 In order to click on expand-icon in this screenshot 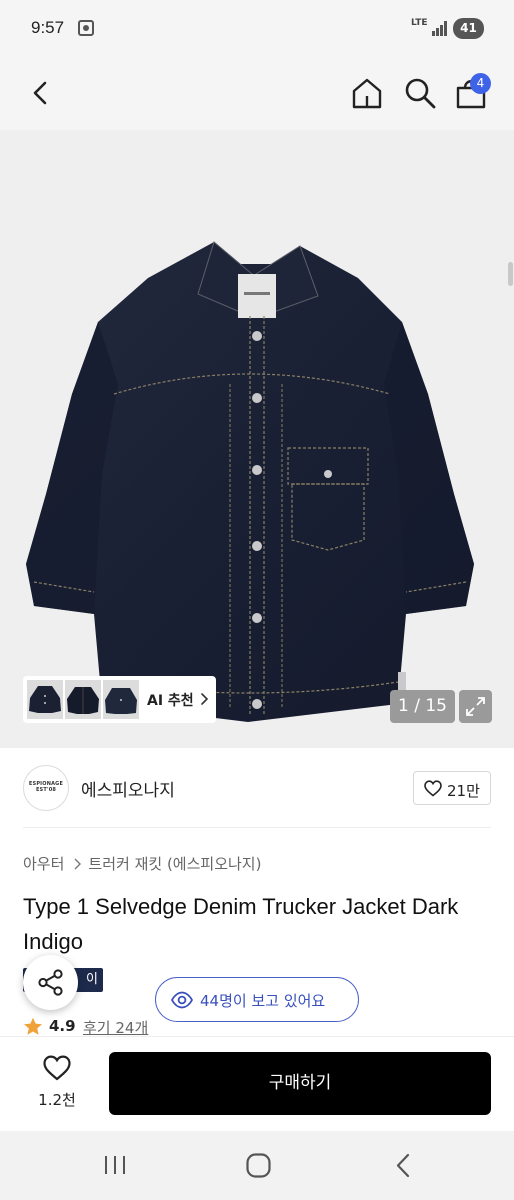, I will do `click(475, 706)`.